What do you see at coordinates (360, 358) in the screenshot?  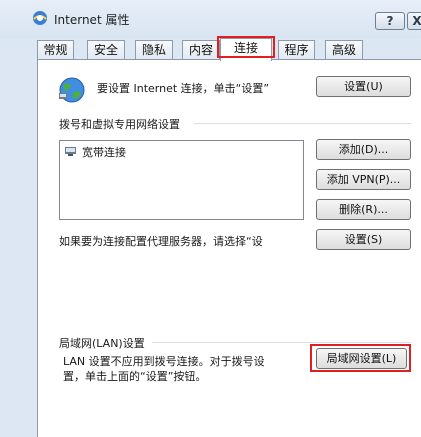 I see `lan-button-highlight-box` at bounding box center [360, 358].